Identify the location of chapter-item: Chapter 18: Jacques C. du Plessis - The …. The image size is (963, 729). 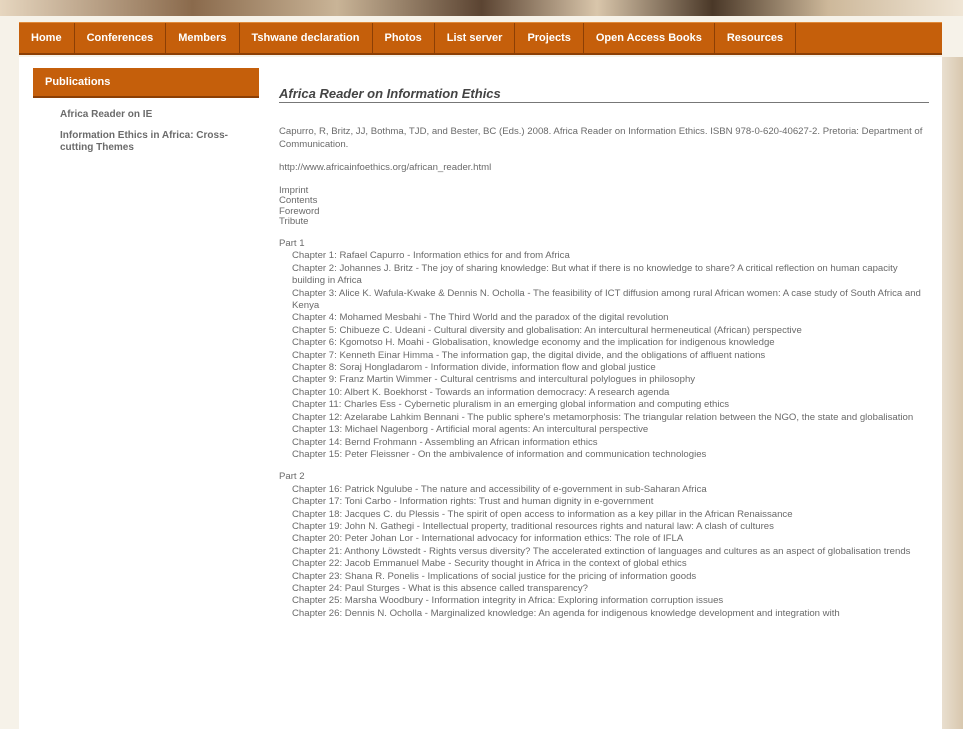
(604, 515).